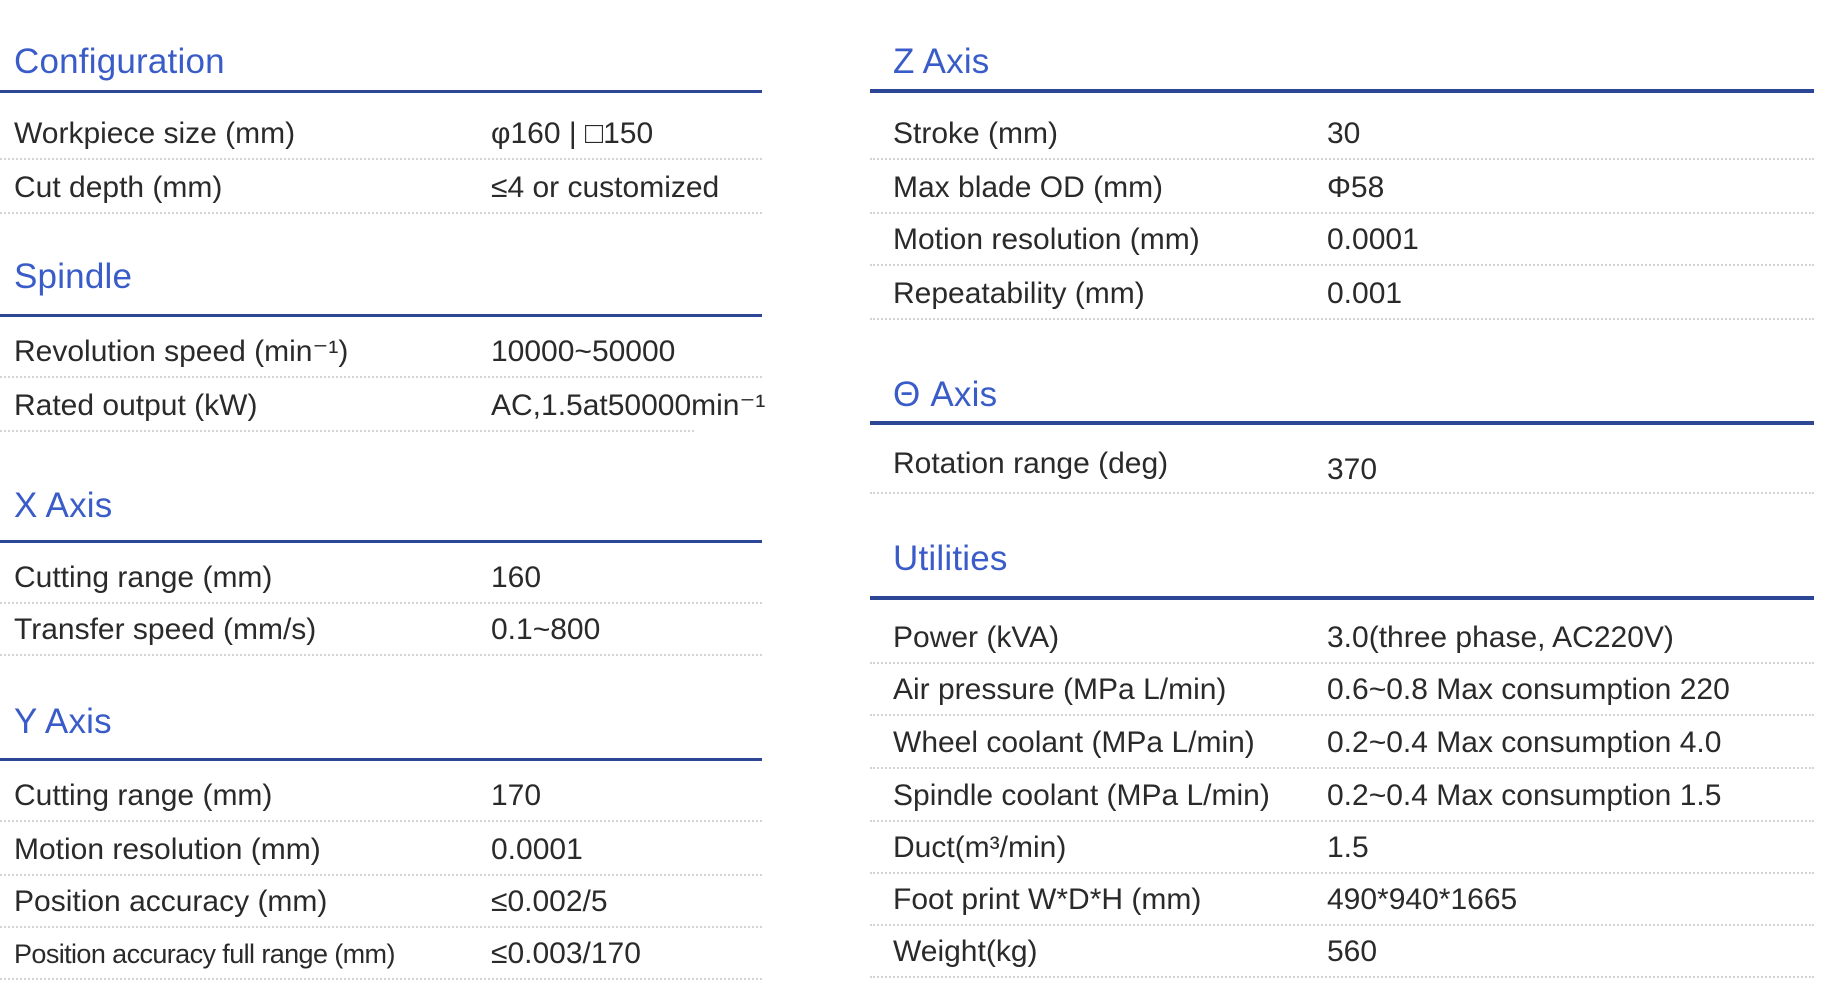 This screenshot has height=996, width=1834. I want to click on table-row: Rotation range (deg) 370, so click(1342, 466).